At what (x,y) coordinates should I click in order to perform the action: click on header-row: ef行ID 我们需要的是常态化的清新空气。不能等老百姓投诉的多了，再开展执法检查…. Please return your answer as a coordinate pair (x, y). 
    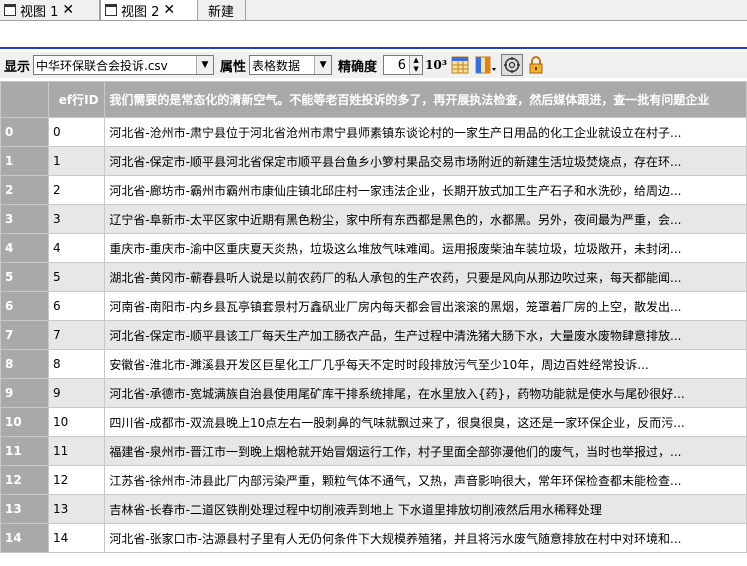
    Looking at the image, I should click on (373, 99).